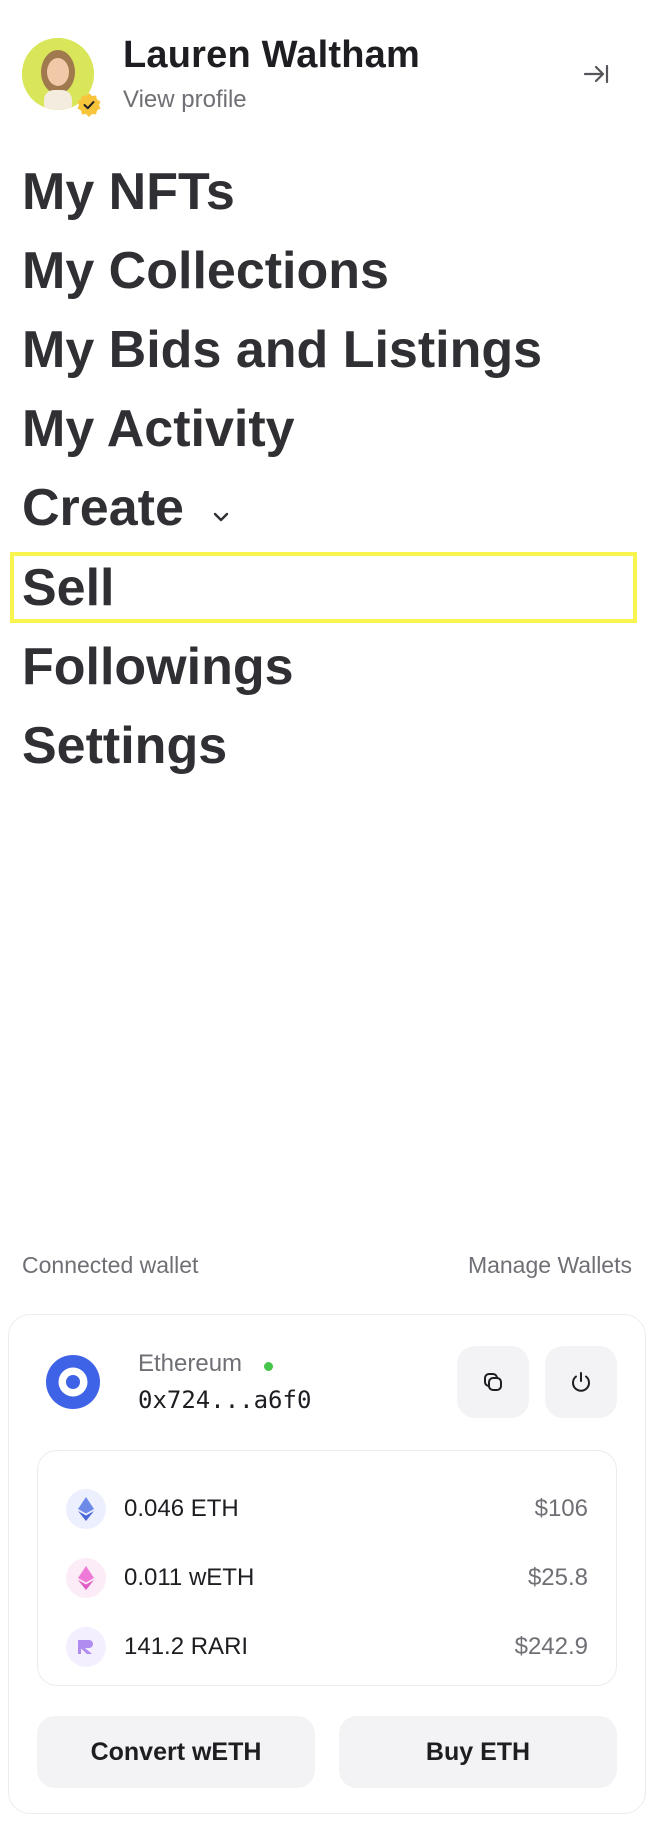 The image size is (650, 1838). I want to click on buy-eth-button: Buy ETH, so click(478, 1752).